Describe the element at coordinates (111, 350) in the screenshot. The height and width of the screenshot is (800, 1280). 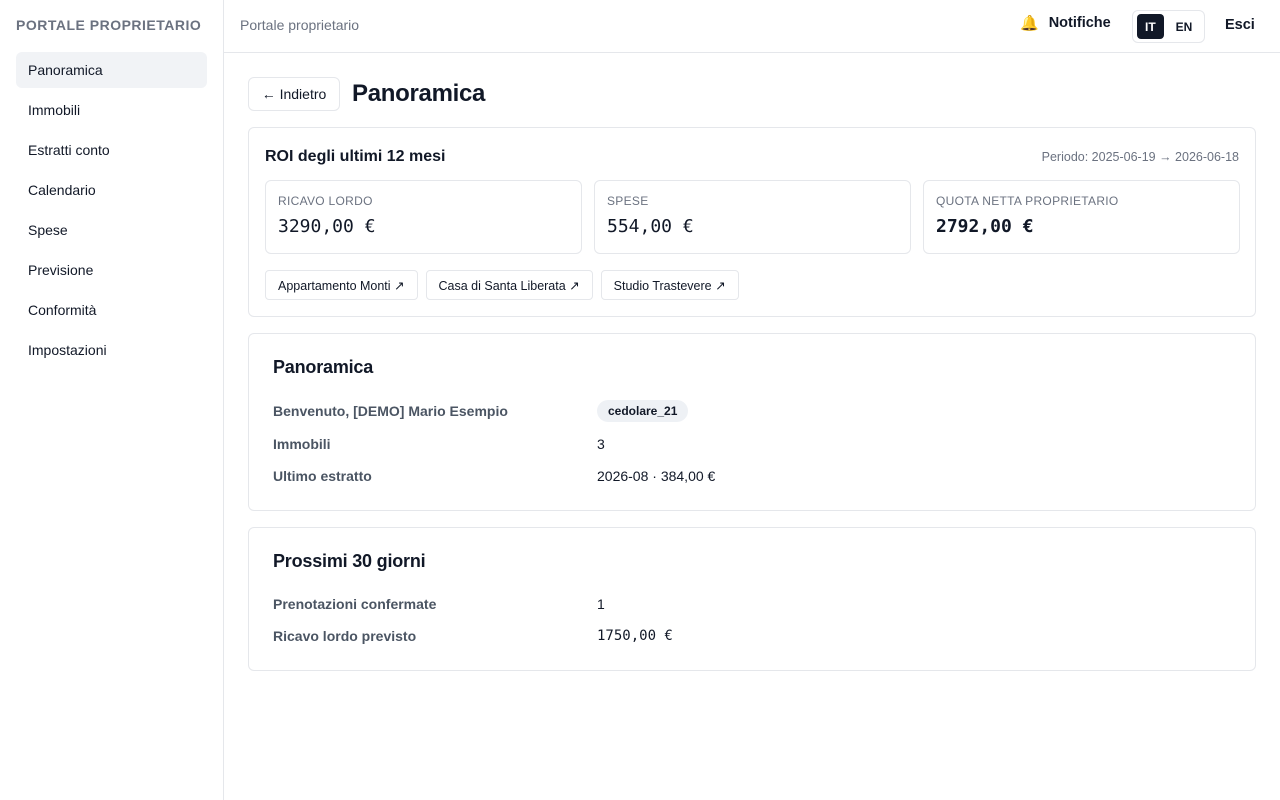
I see `sidebar-item-impostazioni: Impostazioni` at that location.